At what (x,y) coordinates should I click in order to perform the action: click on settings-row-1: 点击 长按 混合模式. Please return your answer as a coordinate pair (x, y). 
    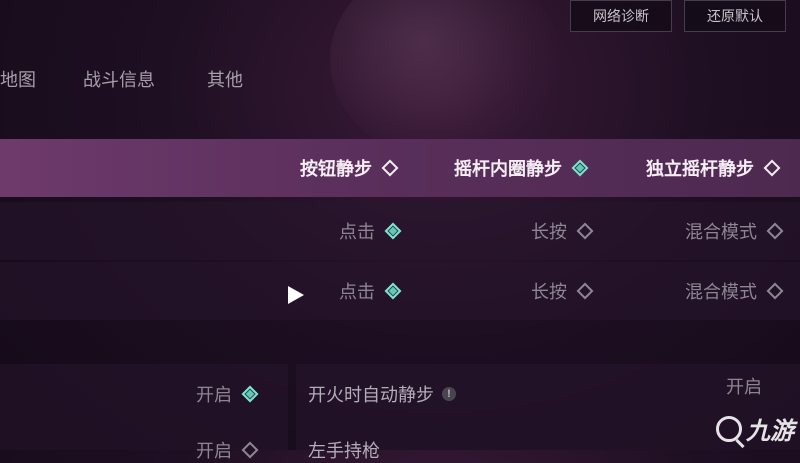
    Looking at the image, I should click on (400, 231).